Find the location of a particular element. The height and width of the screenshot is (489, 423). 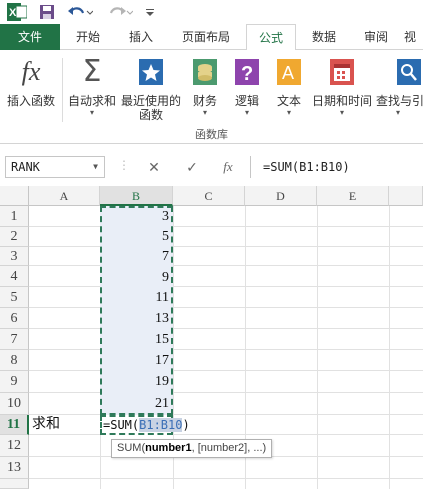

select-all-corner is located at coordinates (14, 196).